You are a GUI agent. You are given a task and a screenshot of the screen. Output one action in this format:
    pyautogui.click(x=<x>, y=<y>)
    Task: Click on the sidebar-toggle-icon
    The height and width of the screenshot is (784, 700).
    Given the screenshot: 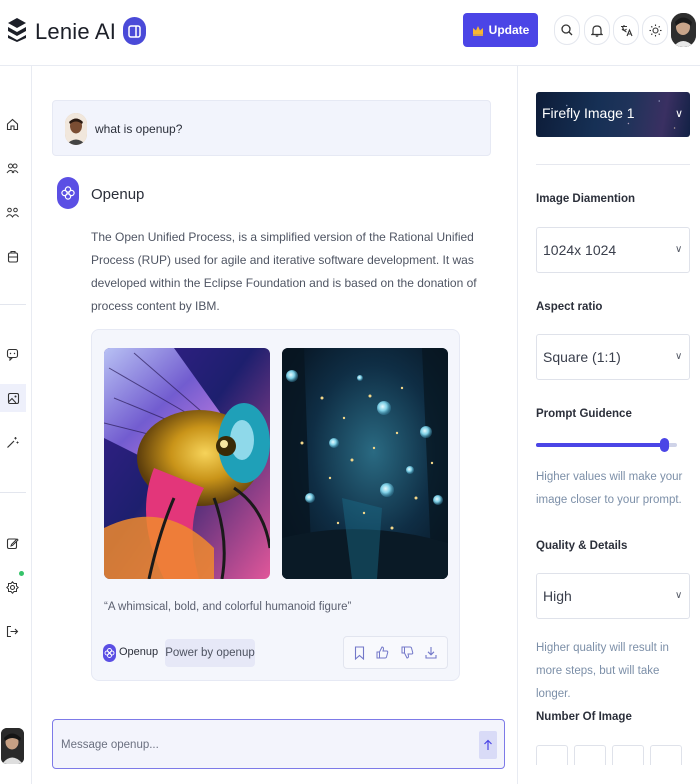 What is the action you would take?
    pyautogui.click(x=134, y=31)
    